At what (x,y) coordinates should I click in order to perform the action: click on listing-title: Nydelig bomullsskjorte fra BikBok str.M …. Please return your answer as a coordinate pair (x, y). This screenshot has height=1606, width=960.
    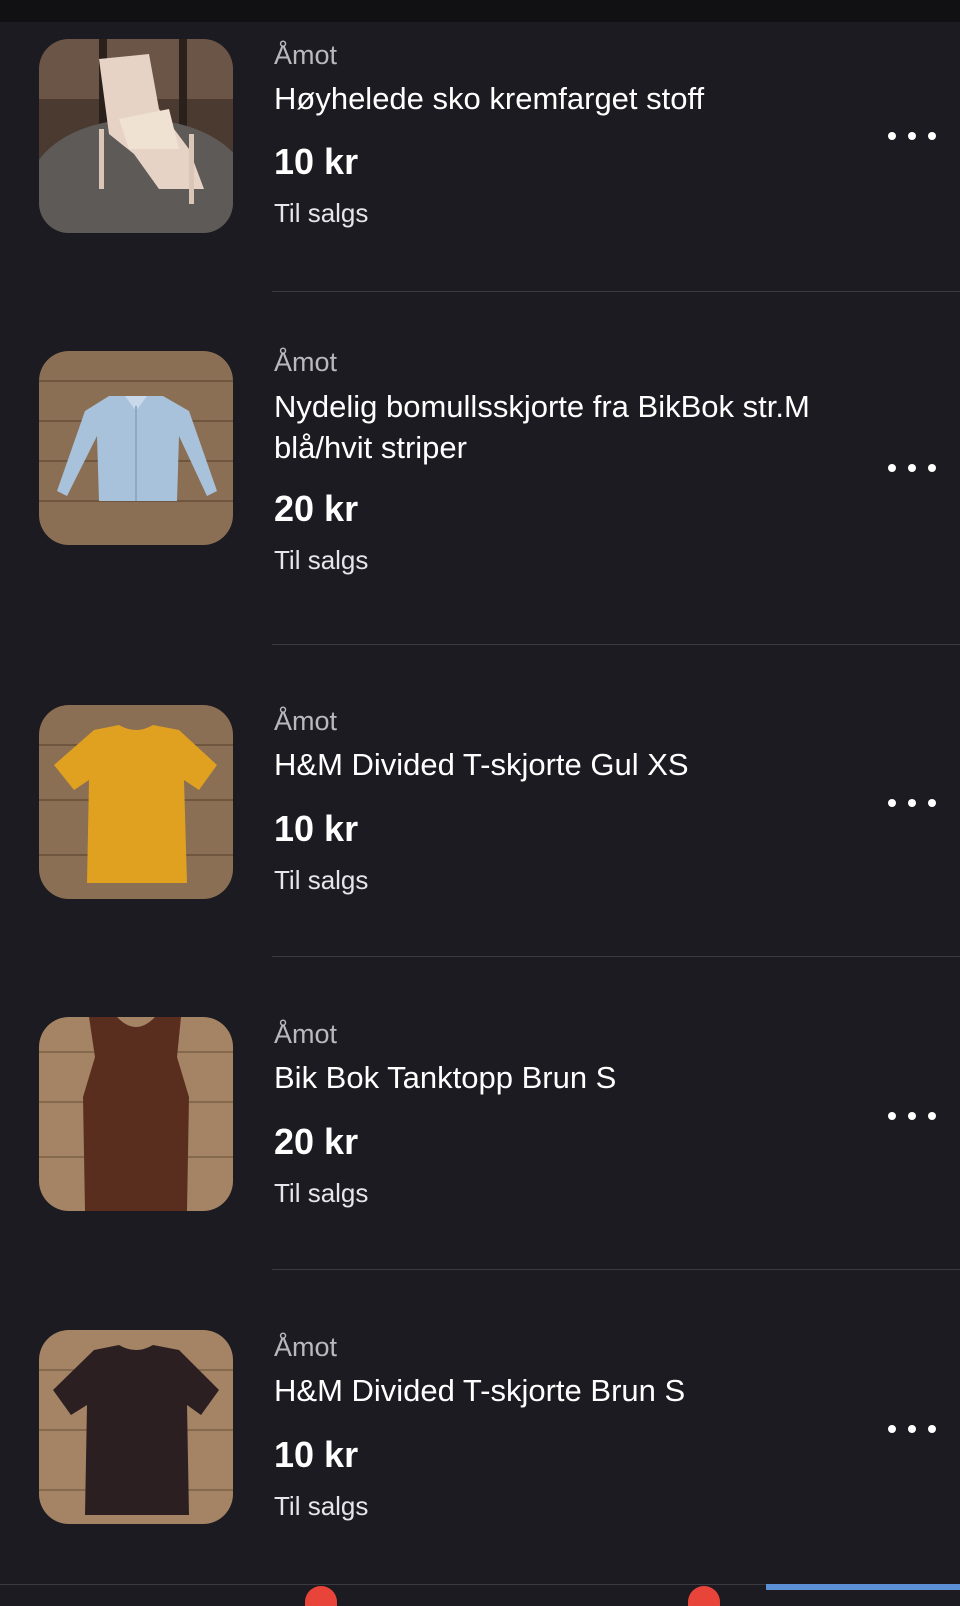
    Looking at the image, I should click on (542, 427).